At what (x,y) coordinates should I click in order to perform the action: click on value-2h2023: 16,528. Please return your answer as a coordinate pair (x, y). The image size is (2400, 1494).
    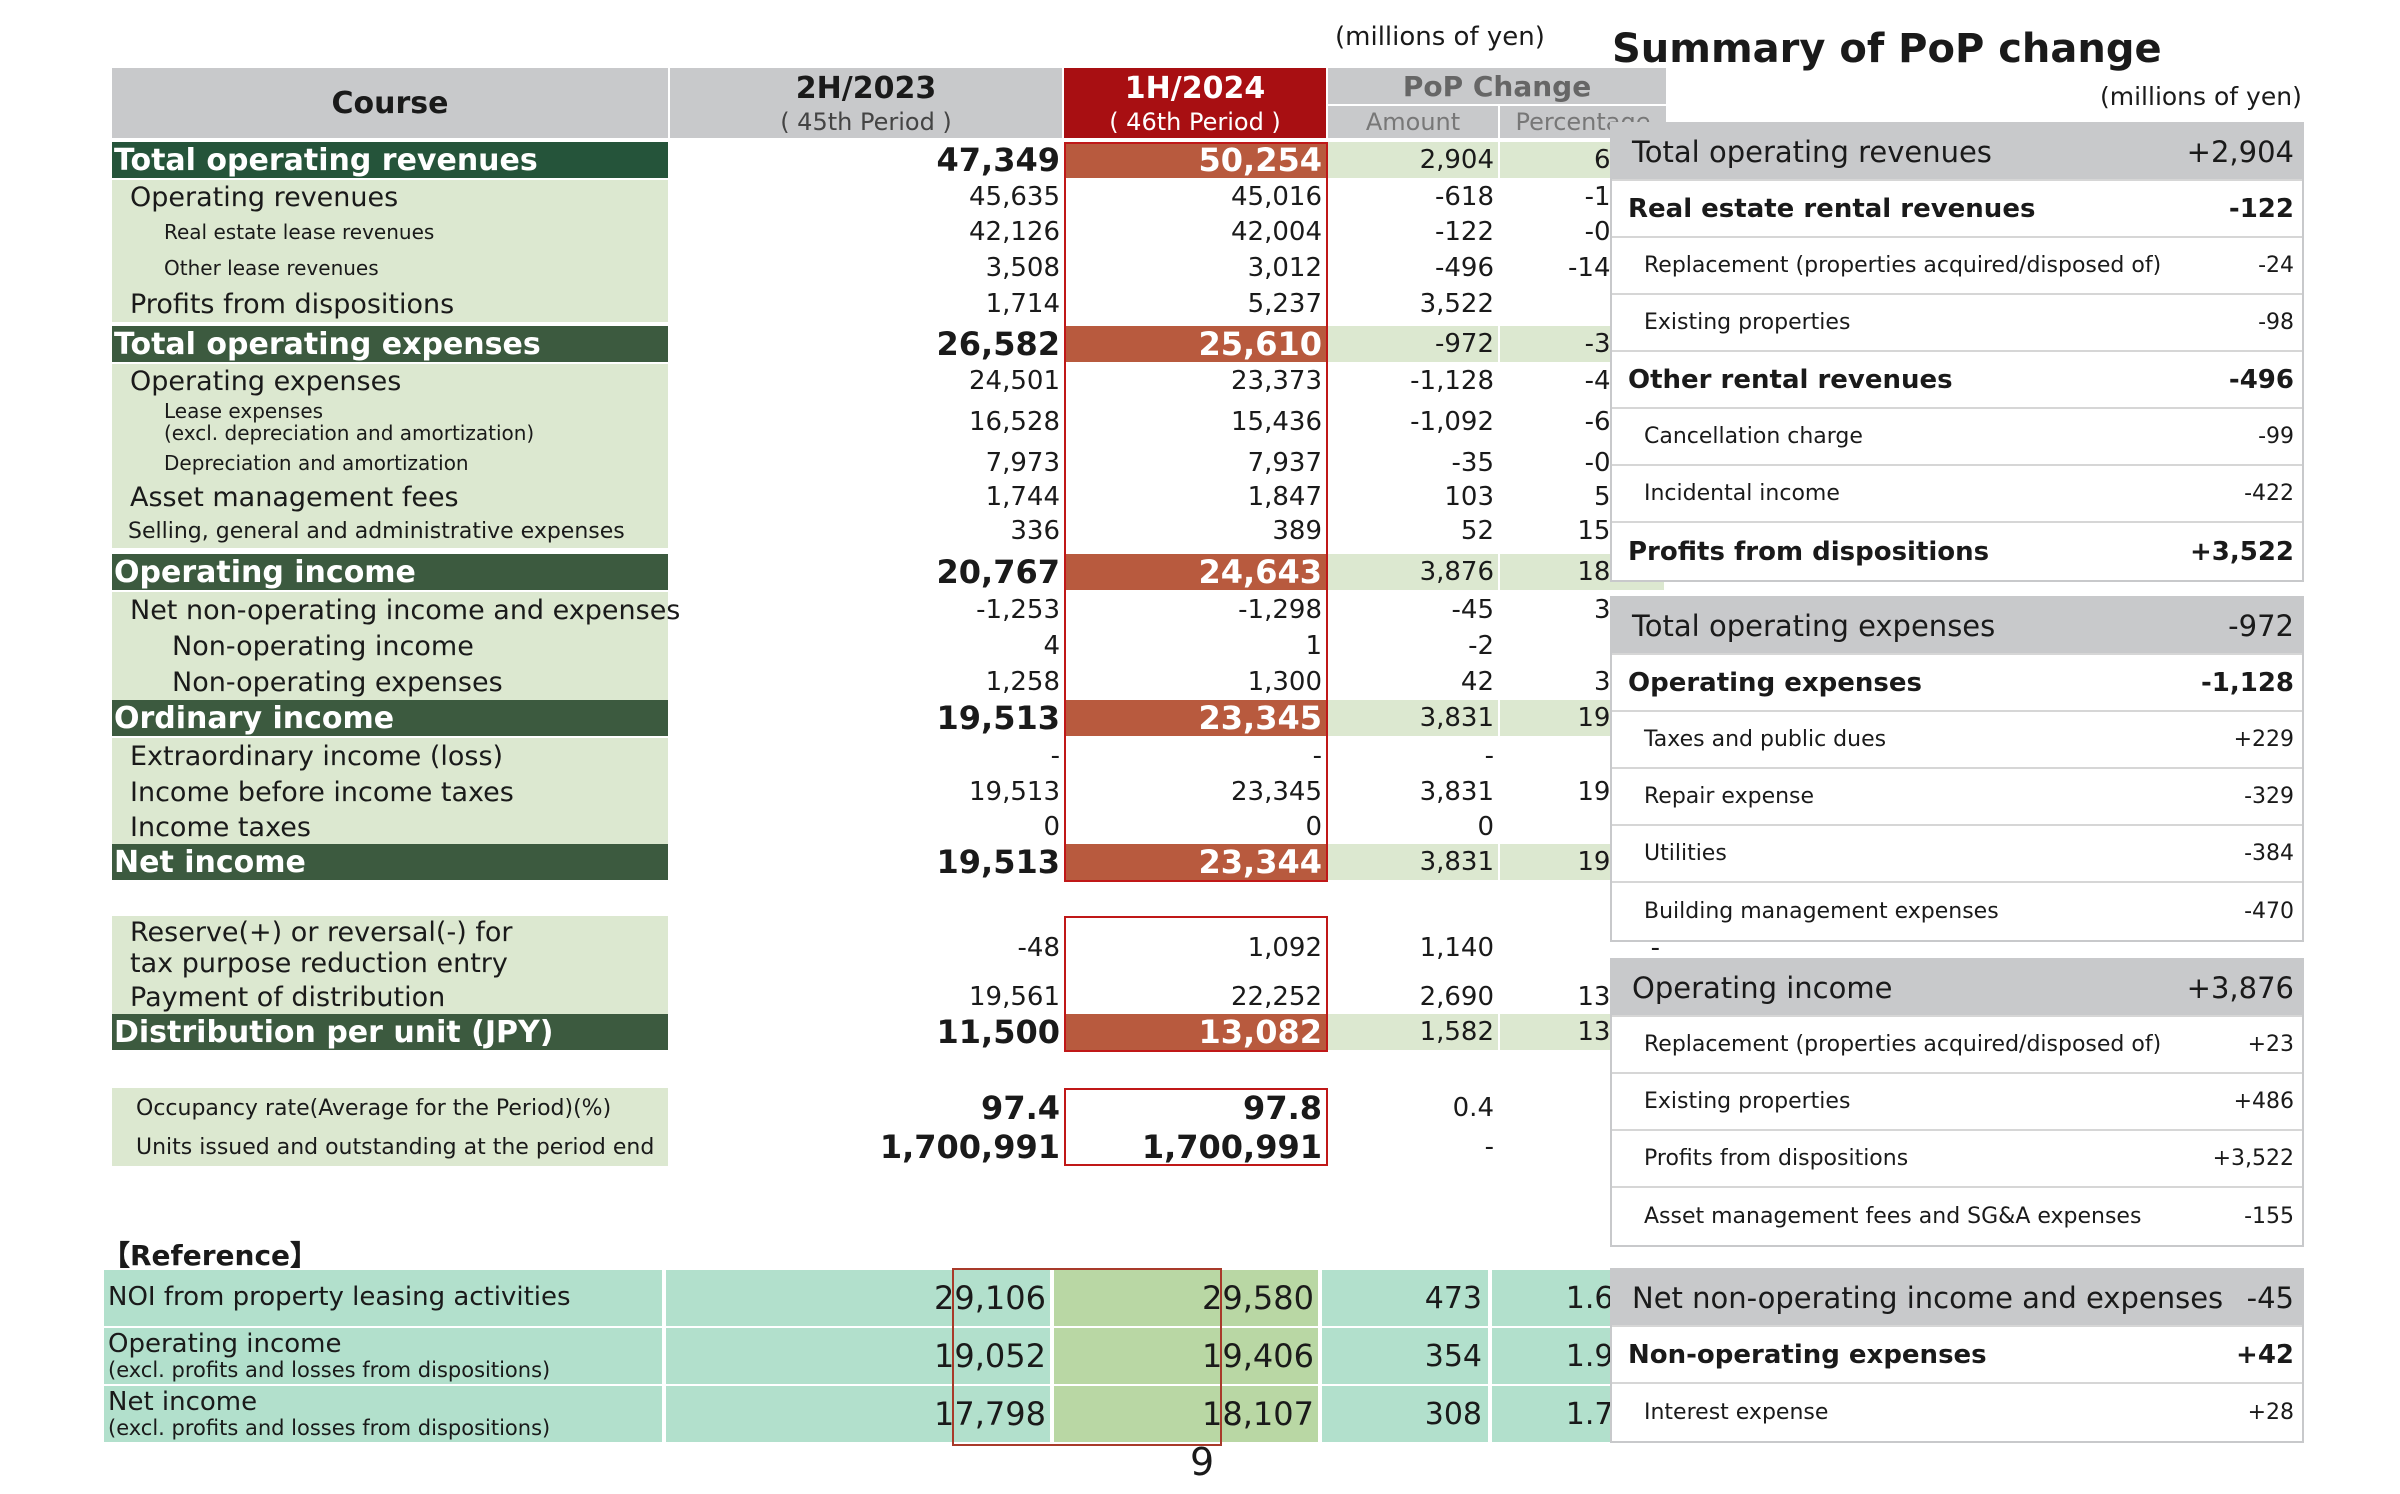
    Looking at the image, I should click on (1014, 422).